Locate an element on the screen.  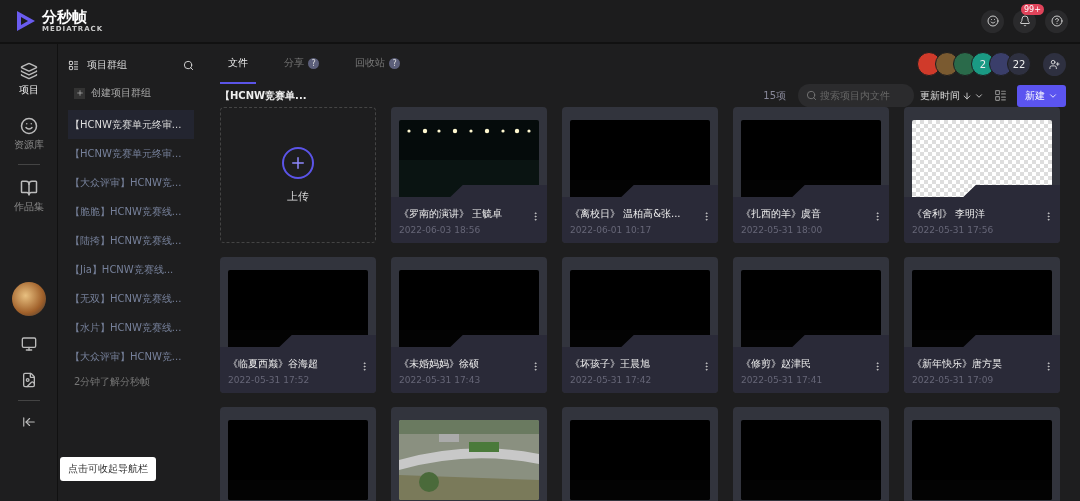
notification-badge: 99+ is located at coordinates (1032, 9).